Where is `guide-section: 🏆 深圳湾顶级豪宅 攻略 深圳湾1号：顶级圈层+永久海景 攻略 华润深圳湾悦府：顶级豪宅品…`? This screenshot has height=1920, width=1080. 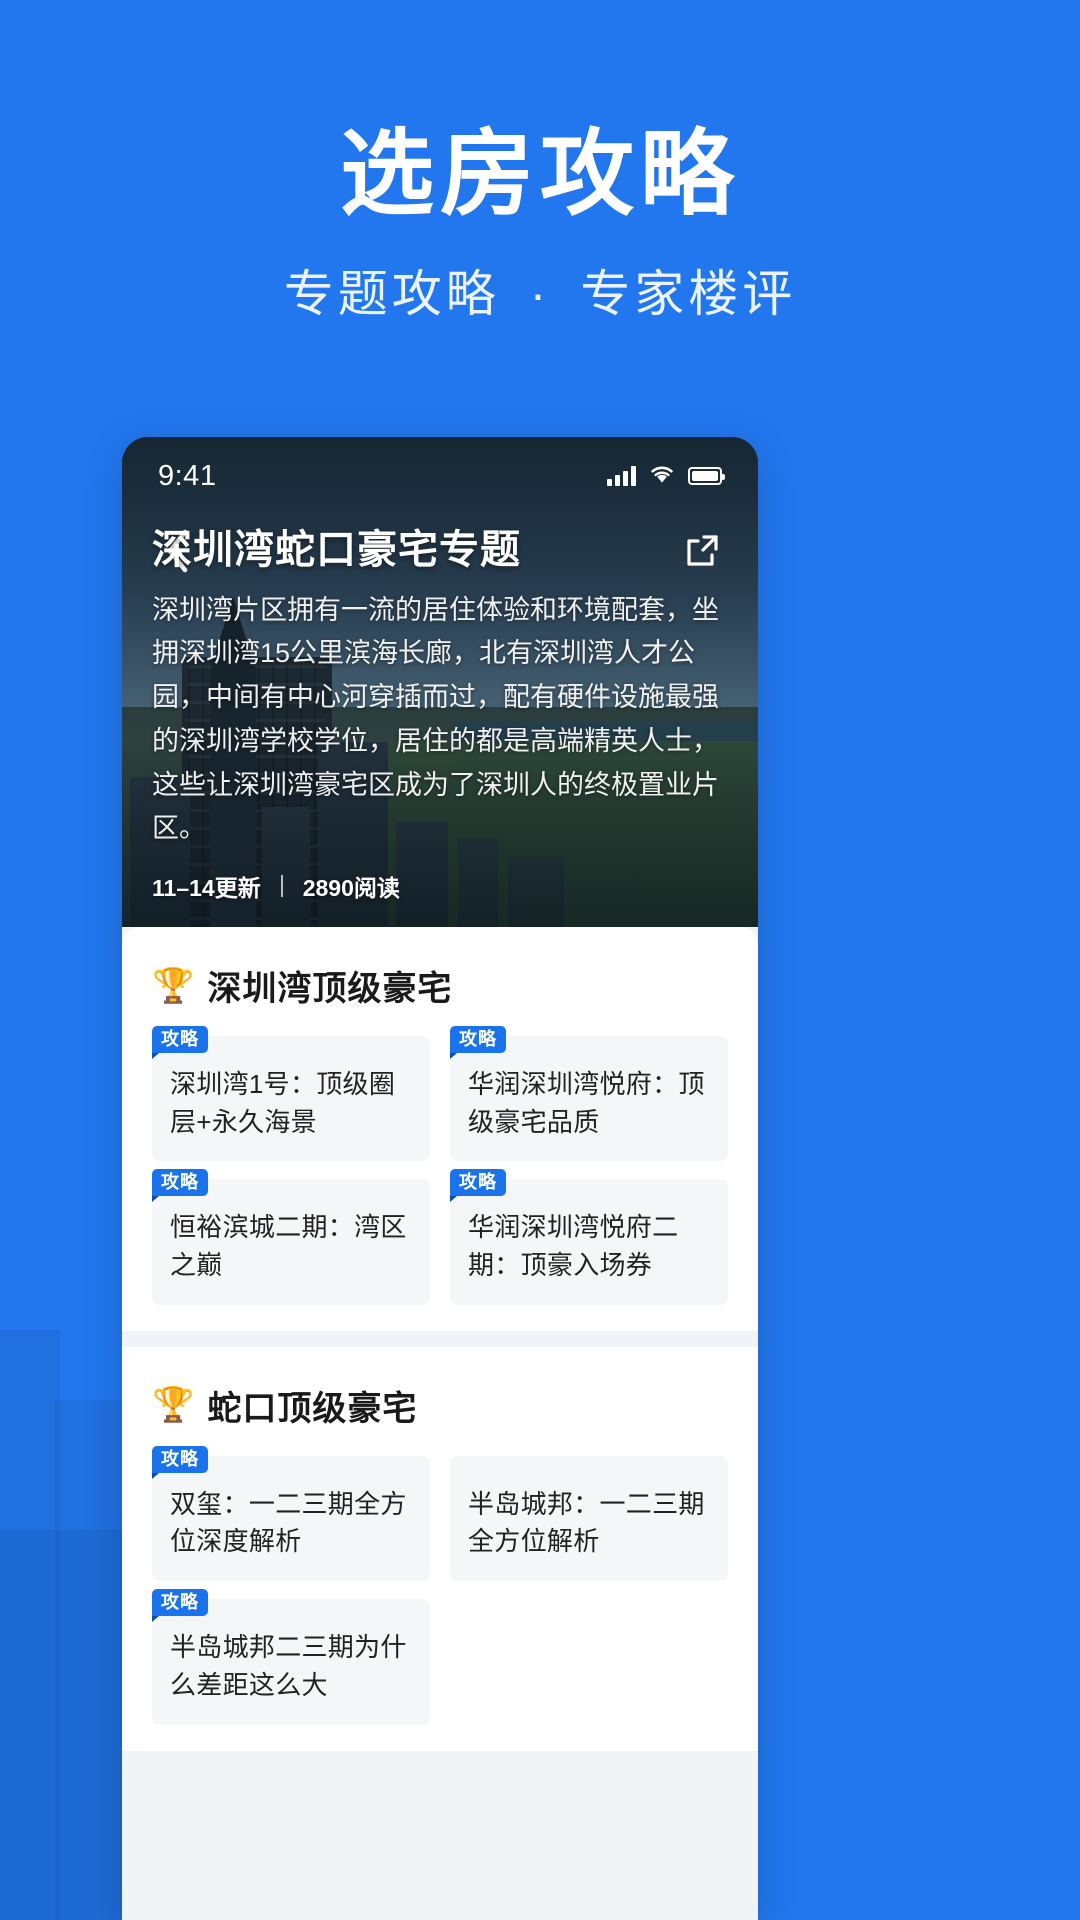 guide-section: 🏆 深圳湾顶级豪宅 攻略 深圳湾1号：顶级圈层+永久海景 攻略 华润深圳湾悦府：顶级豪宅品… is located at coordinates (440, 1129).